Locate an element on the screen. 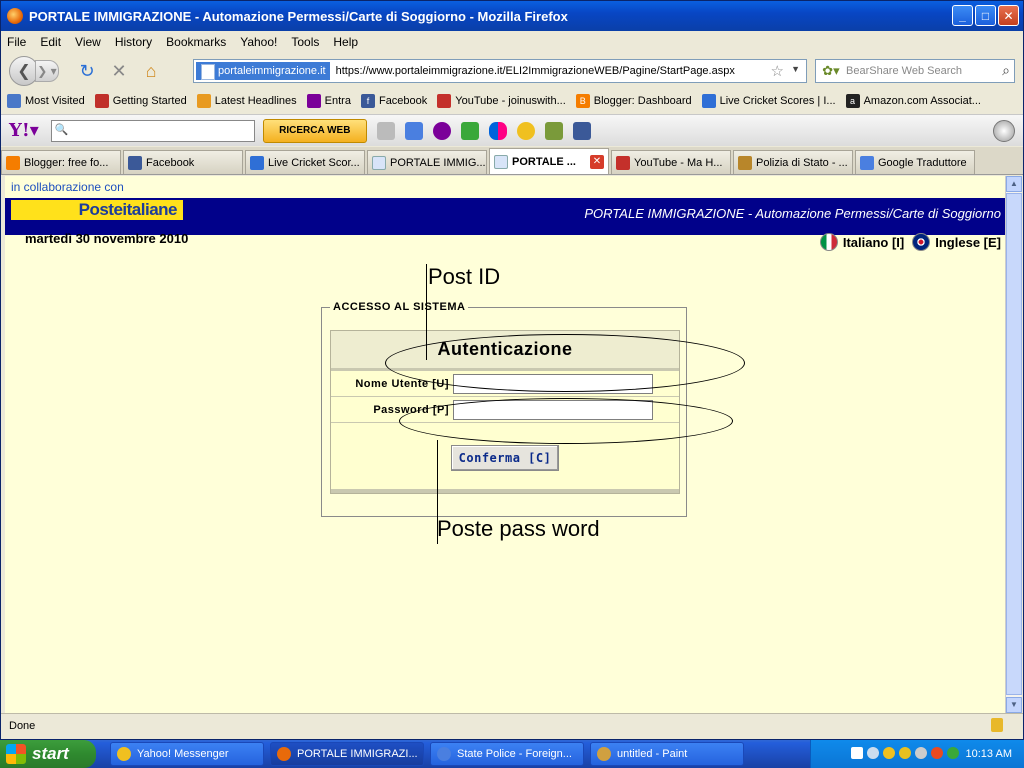 The image size is (1024, 768). home-icon: ⌂ is located at coordinates (151, 71).